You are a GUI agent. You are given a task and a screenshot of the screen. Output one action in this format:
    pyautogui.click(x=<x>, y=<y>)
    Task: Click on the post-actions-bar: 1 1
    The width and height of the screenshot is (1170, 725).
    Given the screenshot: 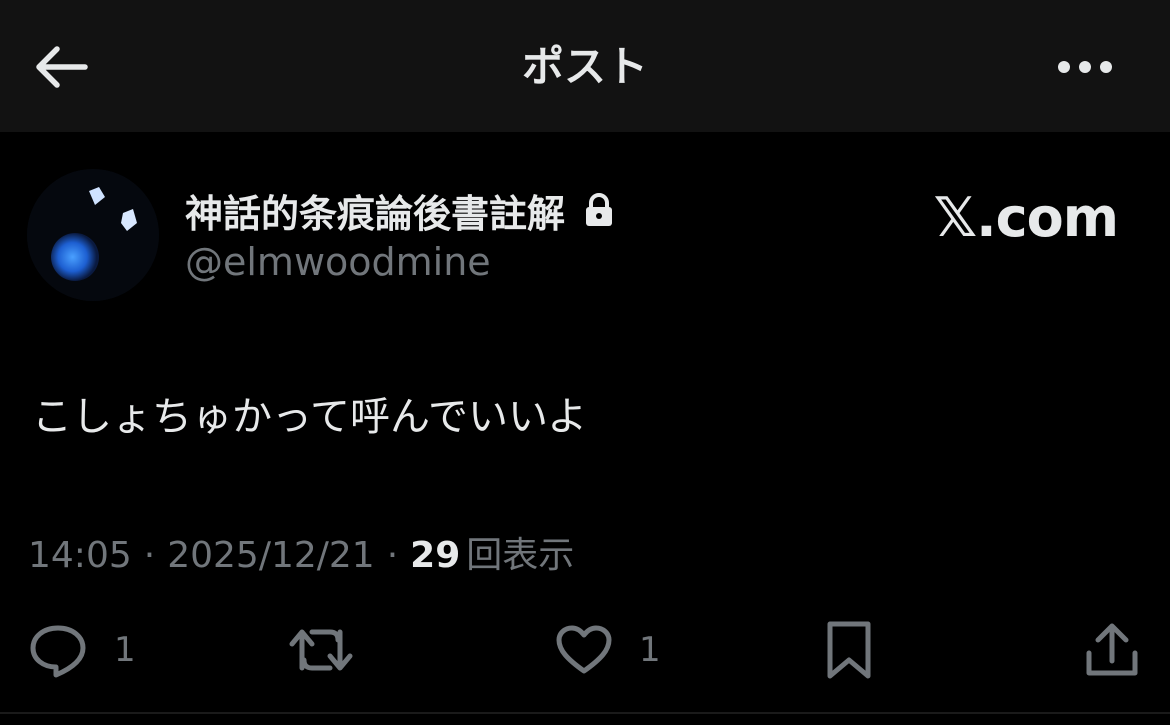 What is the action you would take?
    pyautogui.click(x=585, y=650)
    